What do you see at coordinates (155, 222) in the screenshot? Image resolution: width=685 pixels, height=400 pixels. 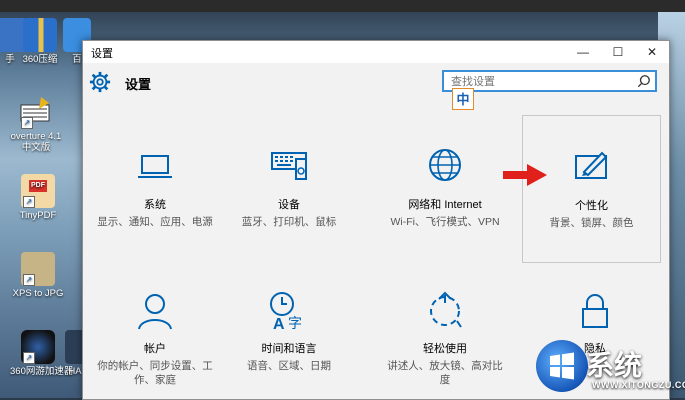 I see `tile-system-desc: 显示、通知、应用、电源` at bounding box center [155, 222].